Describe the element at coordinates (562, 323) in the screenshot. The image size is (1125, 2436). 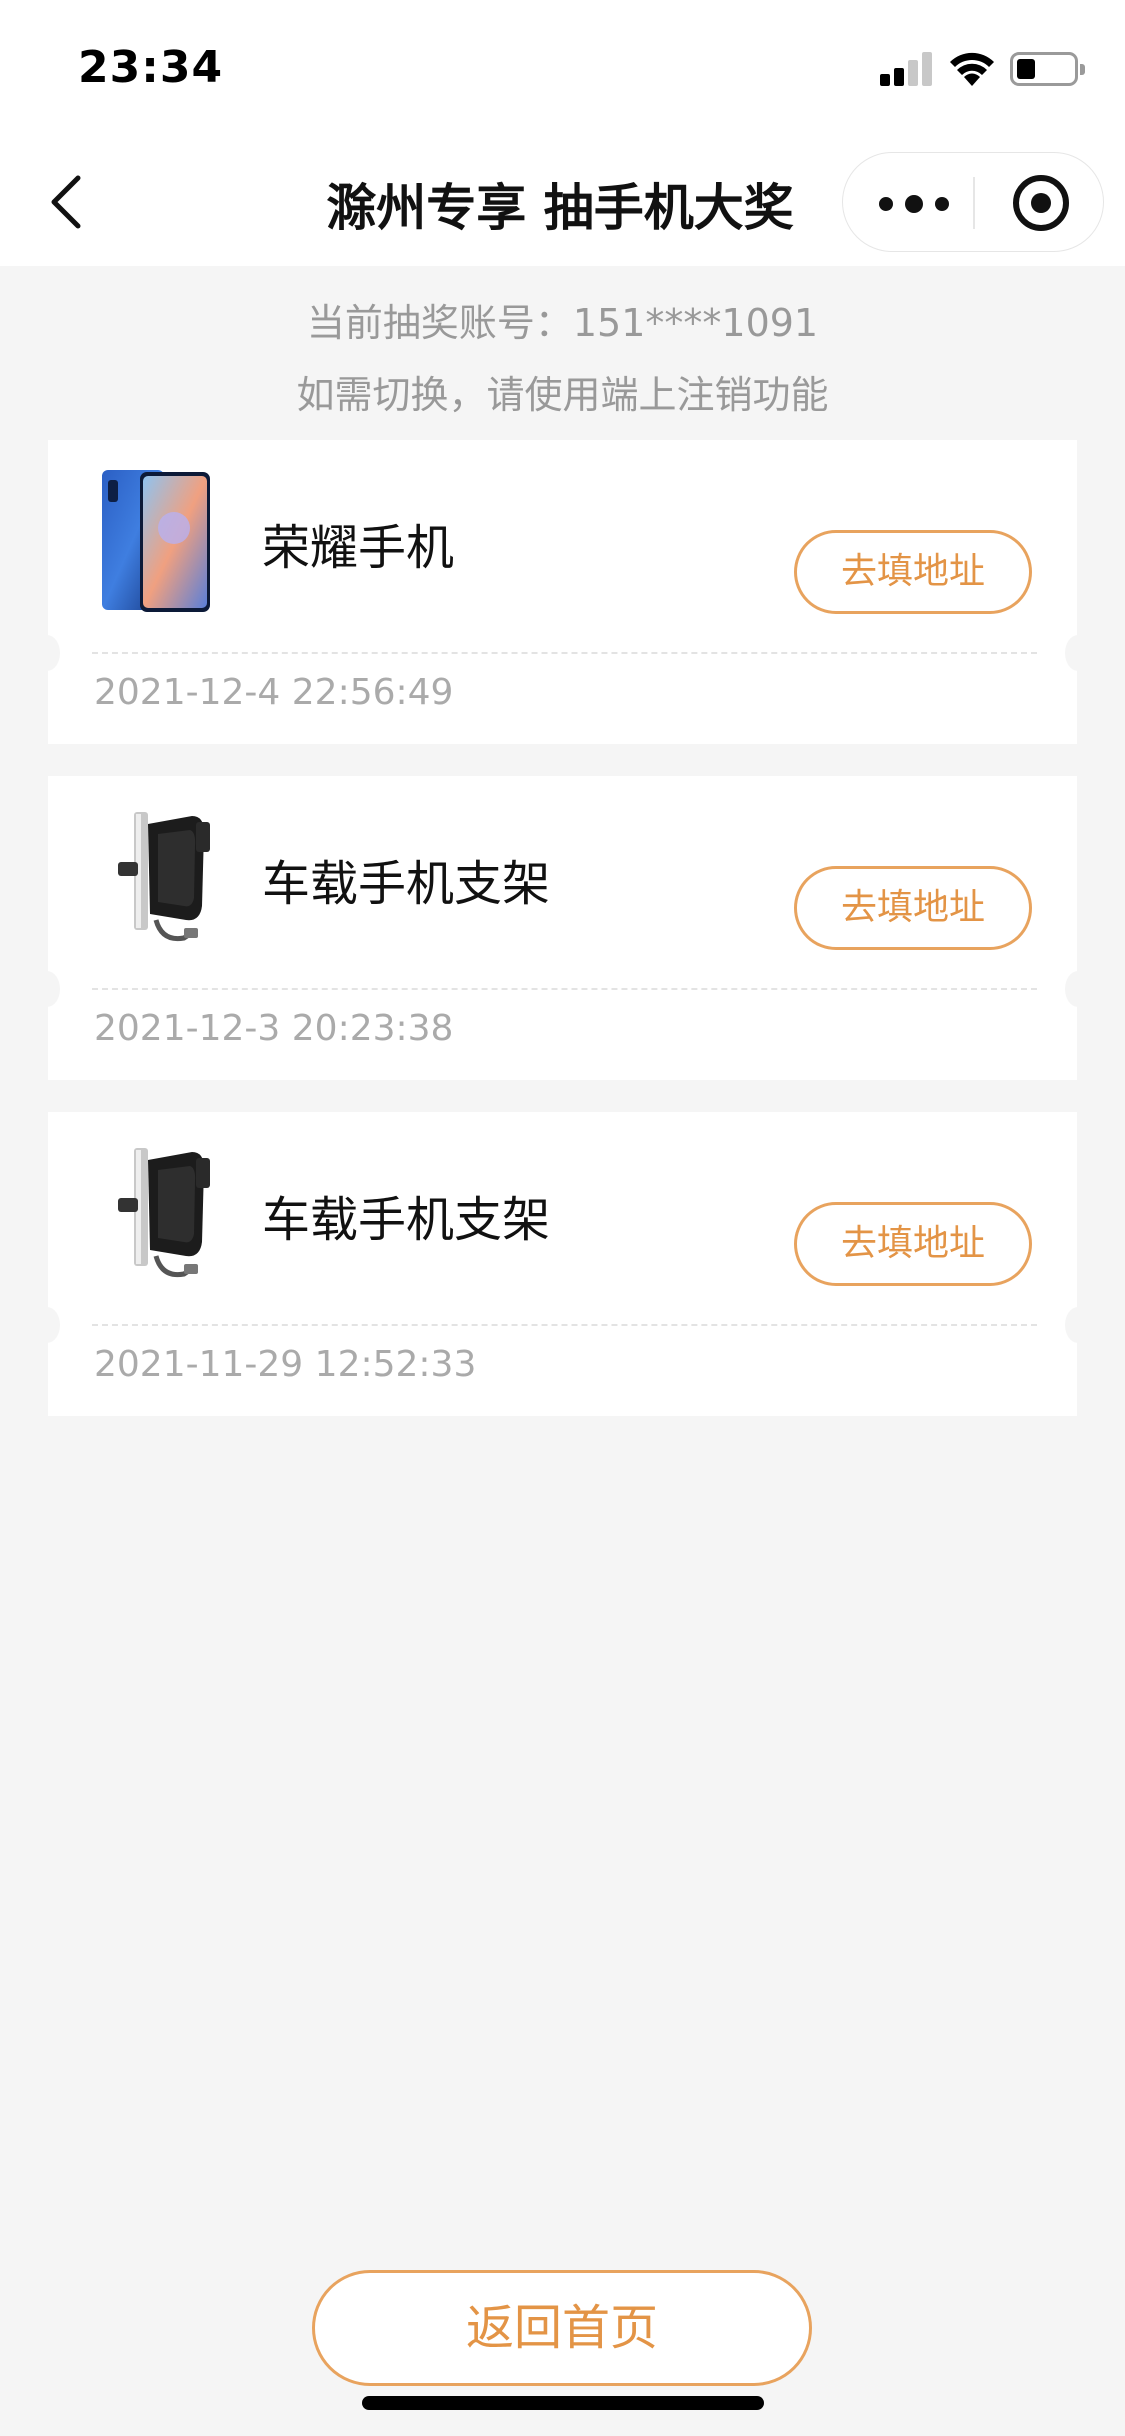
I see `account-number-text: 当前抽奖账号：151****1091` at that location.